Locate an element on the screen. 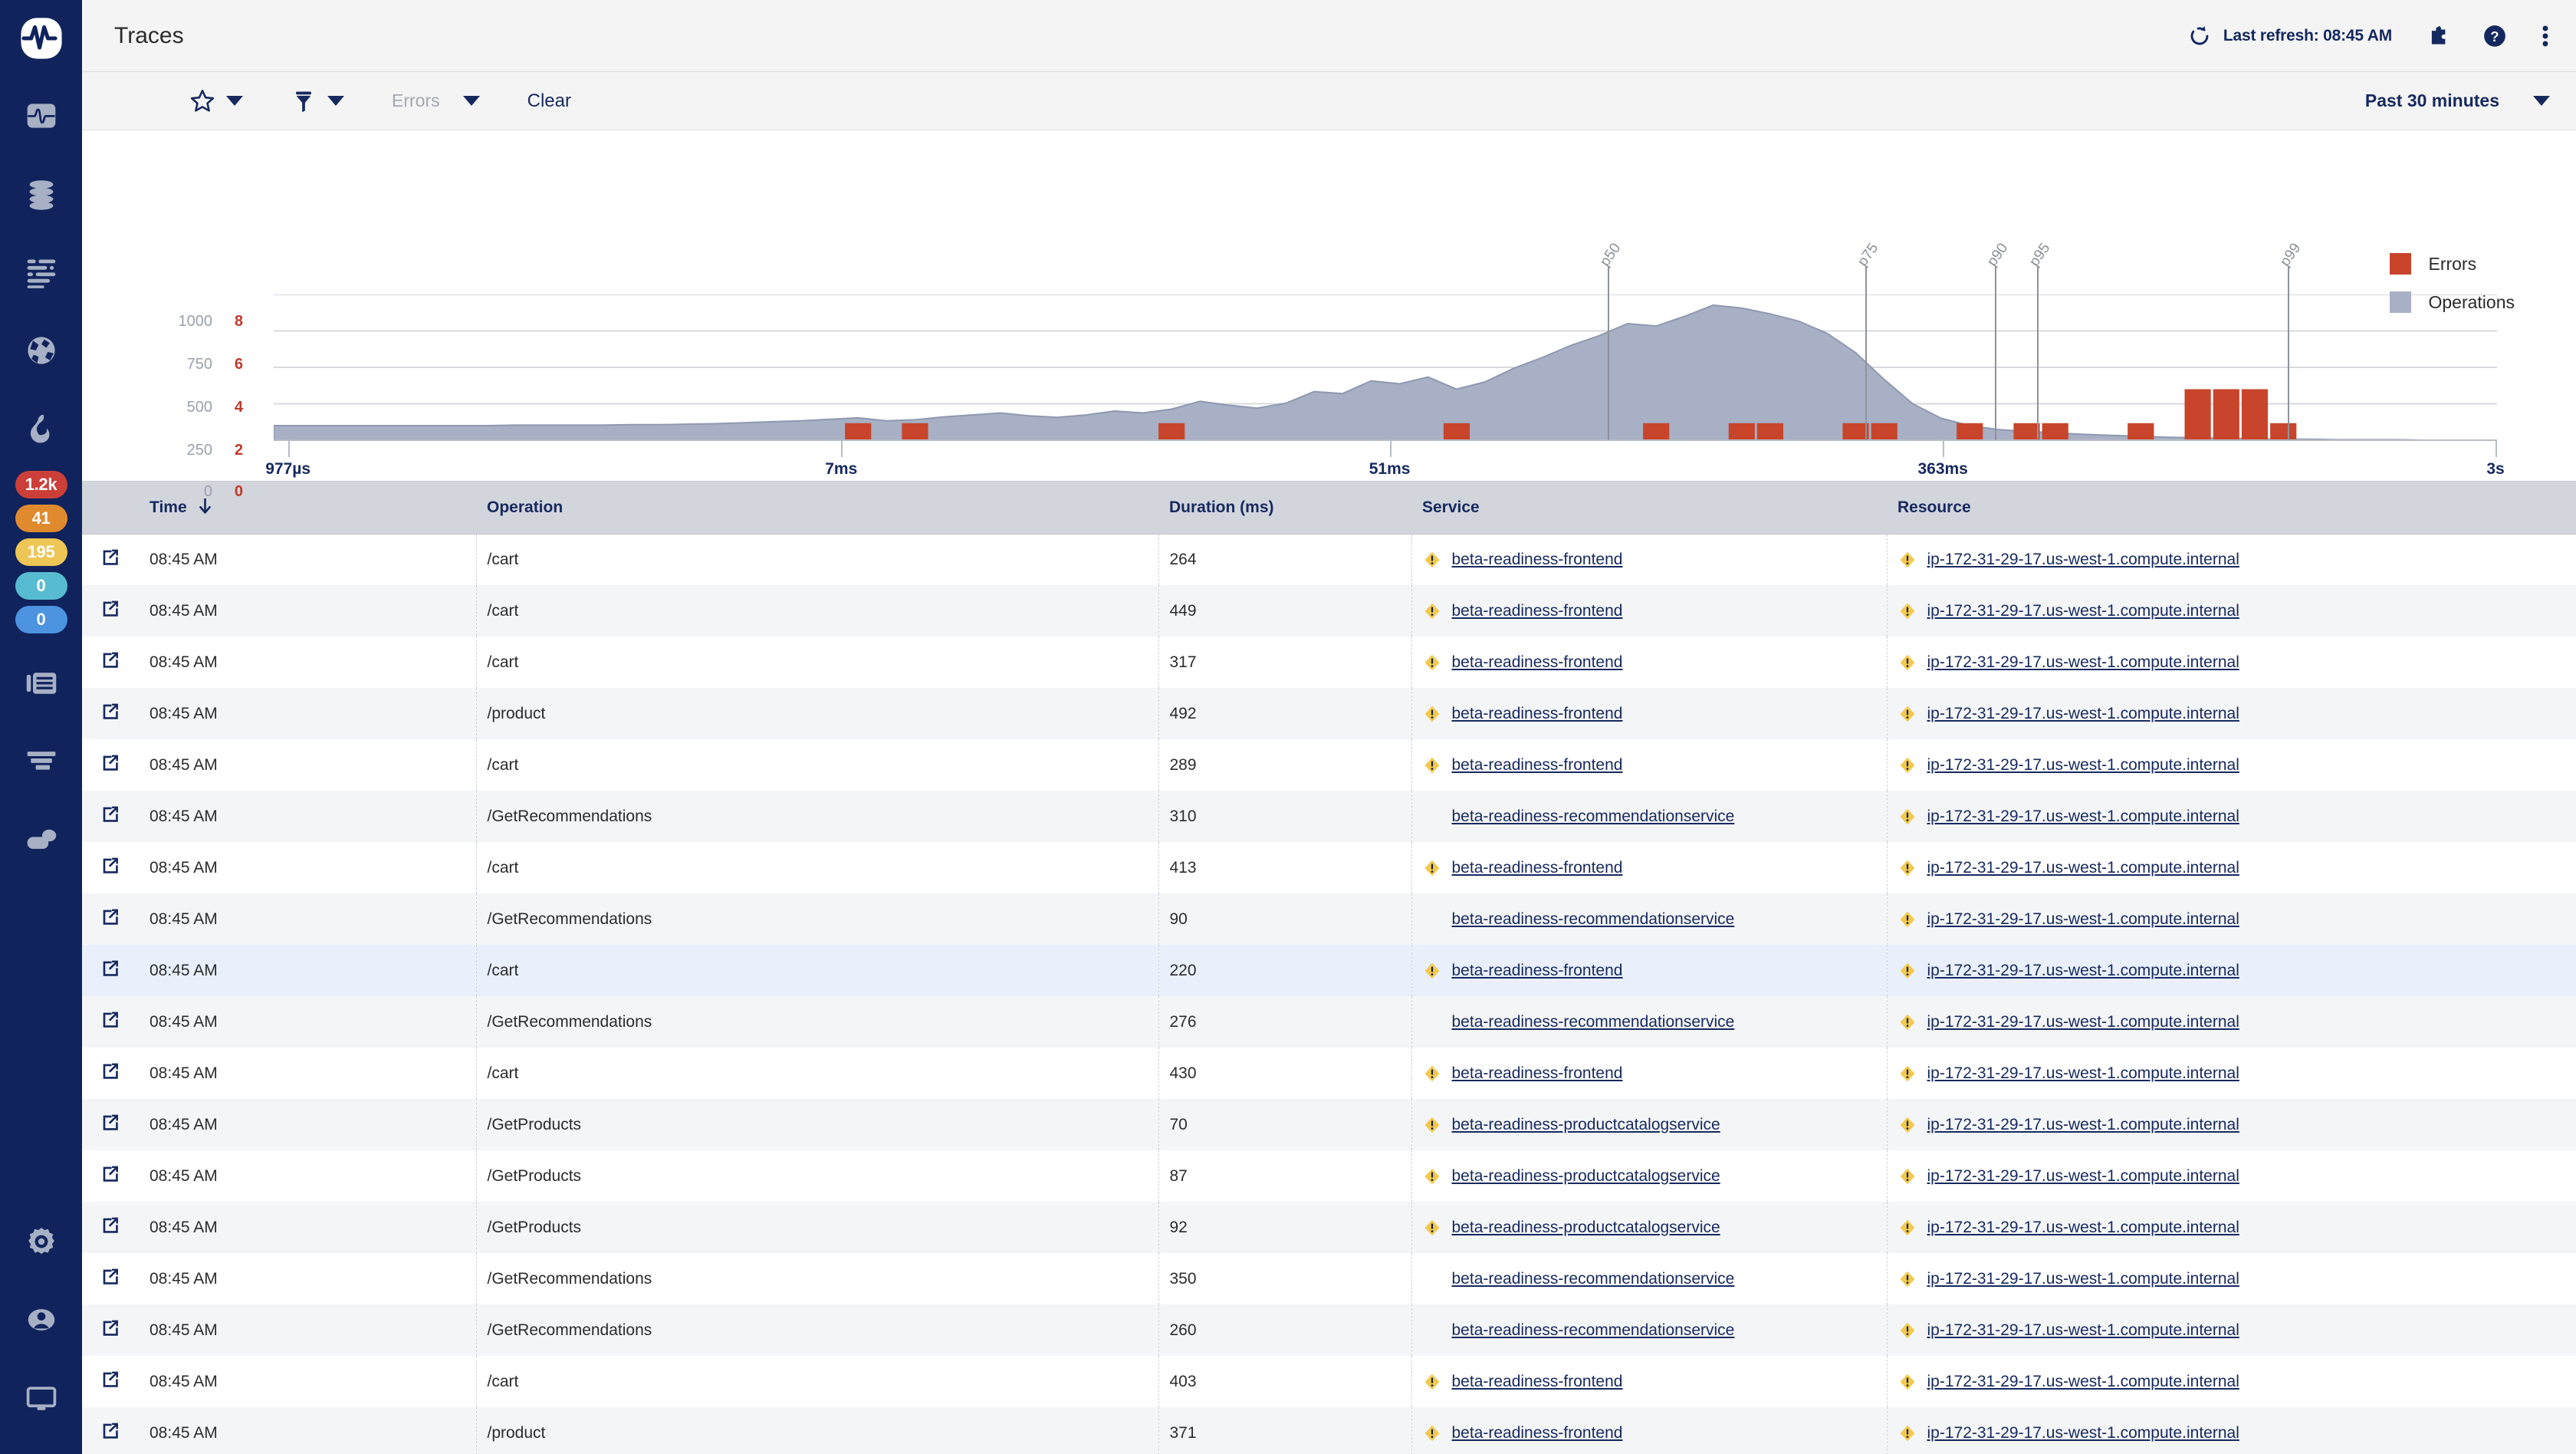 The width and height of the screenshot is (2576, 1454). more-options-button is located at coordinates (2546, 36).